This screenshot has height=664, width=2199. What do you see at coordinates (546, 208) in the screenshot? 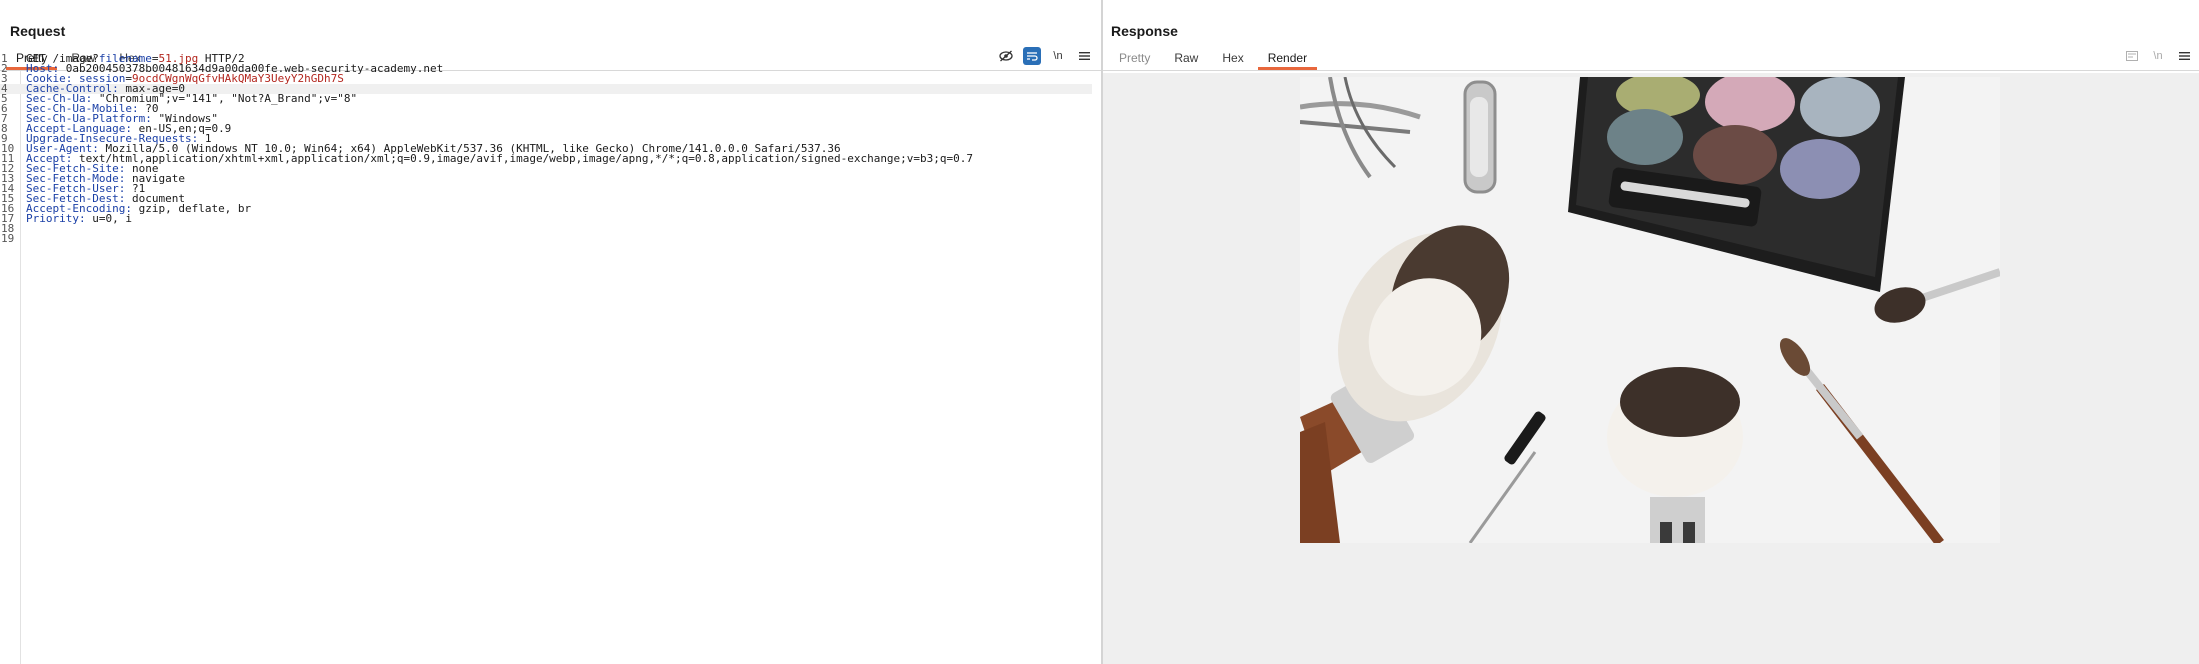
I see `code-line: 16 Accept-Encoding: gzip, deflate, br` at bounding box center [546, 208].